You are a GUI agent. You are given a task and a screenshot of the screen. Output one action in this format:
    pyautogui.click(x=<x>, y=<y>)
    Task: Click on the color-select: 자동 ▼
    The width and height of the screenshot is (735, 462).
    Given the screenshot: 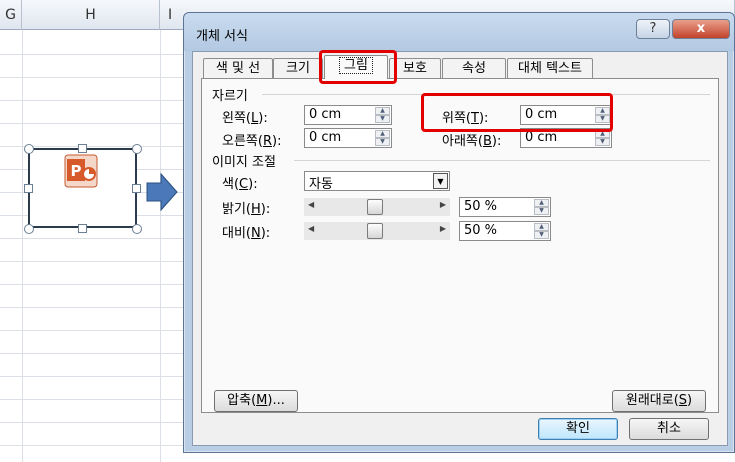 What is the action you would take?
    pyautogui.click(x=377, y=181)
    